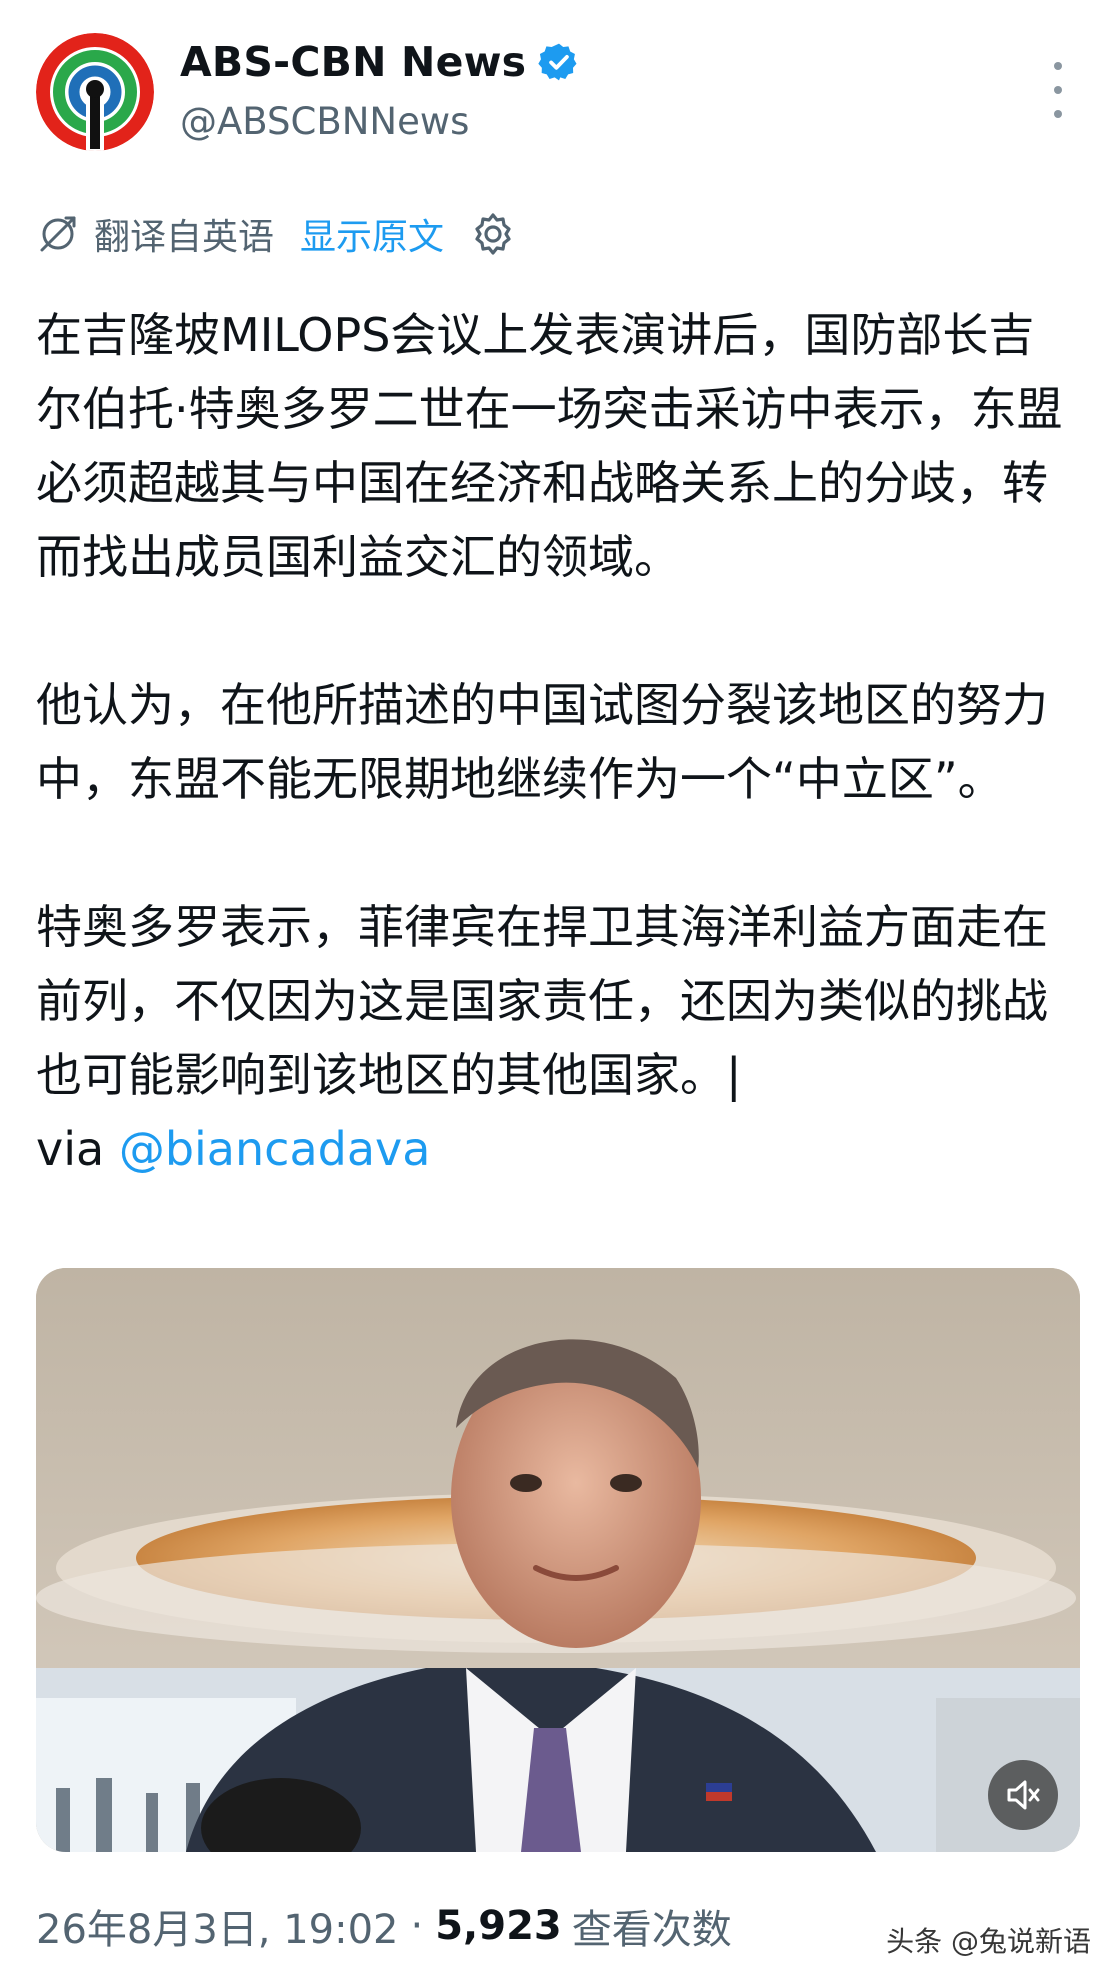  Describe the element at coordinates (559, 62) in the screenshot. I see `verified-badge-icon` at that location.